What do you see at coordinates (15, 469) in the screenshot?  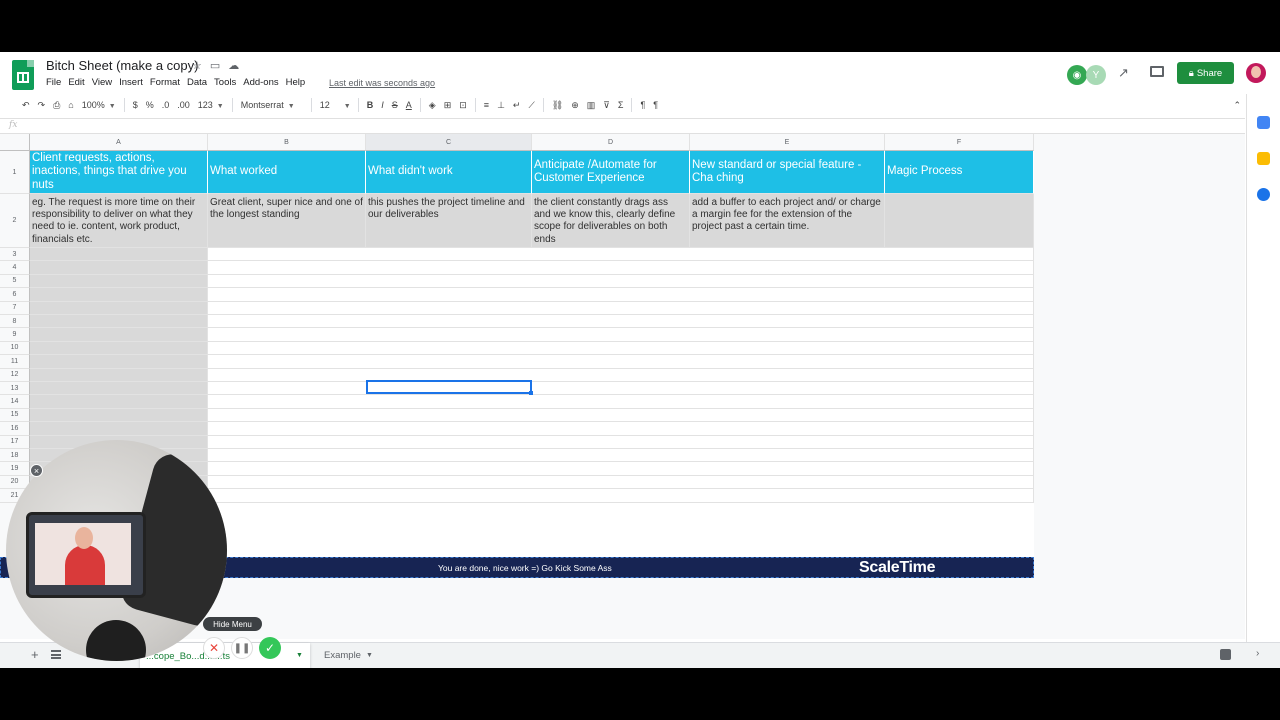 I see `row-header-19: 19` at bounding box center [15, 469].